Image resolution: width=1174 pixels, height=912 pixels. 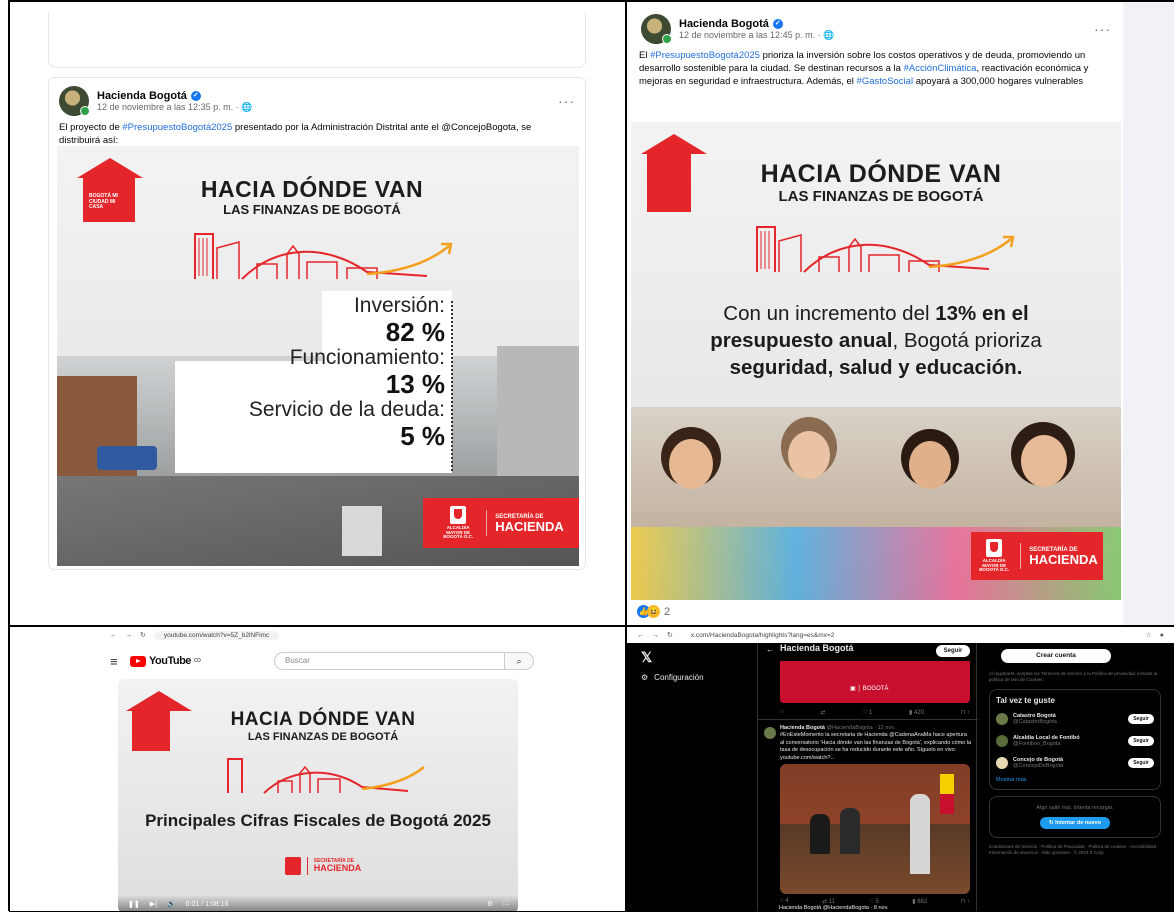 I want to click on youtube-logo: YouTube CO, so click(x=165, y=661).